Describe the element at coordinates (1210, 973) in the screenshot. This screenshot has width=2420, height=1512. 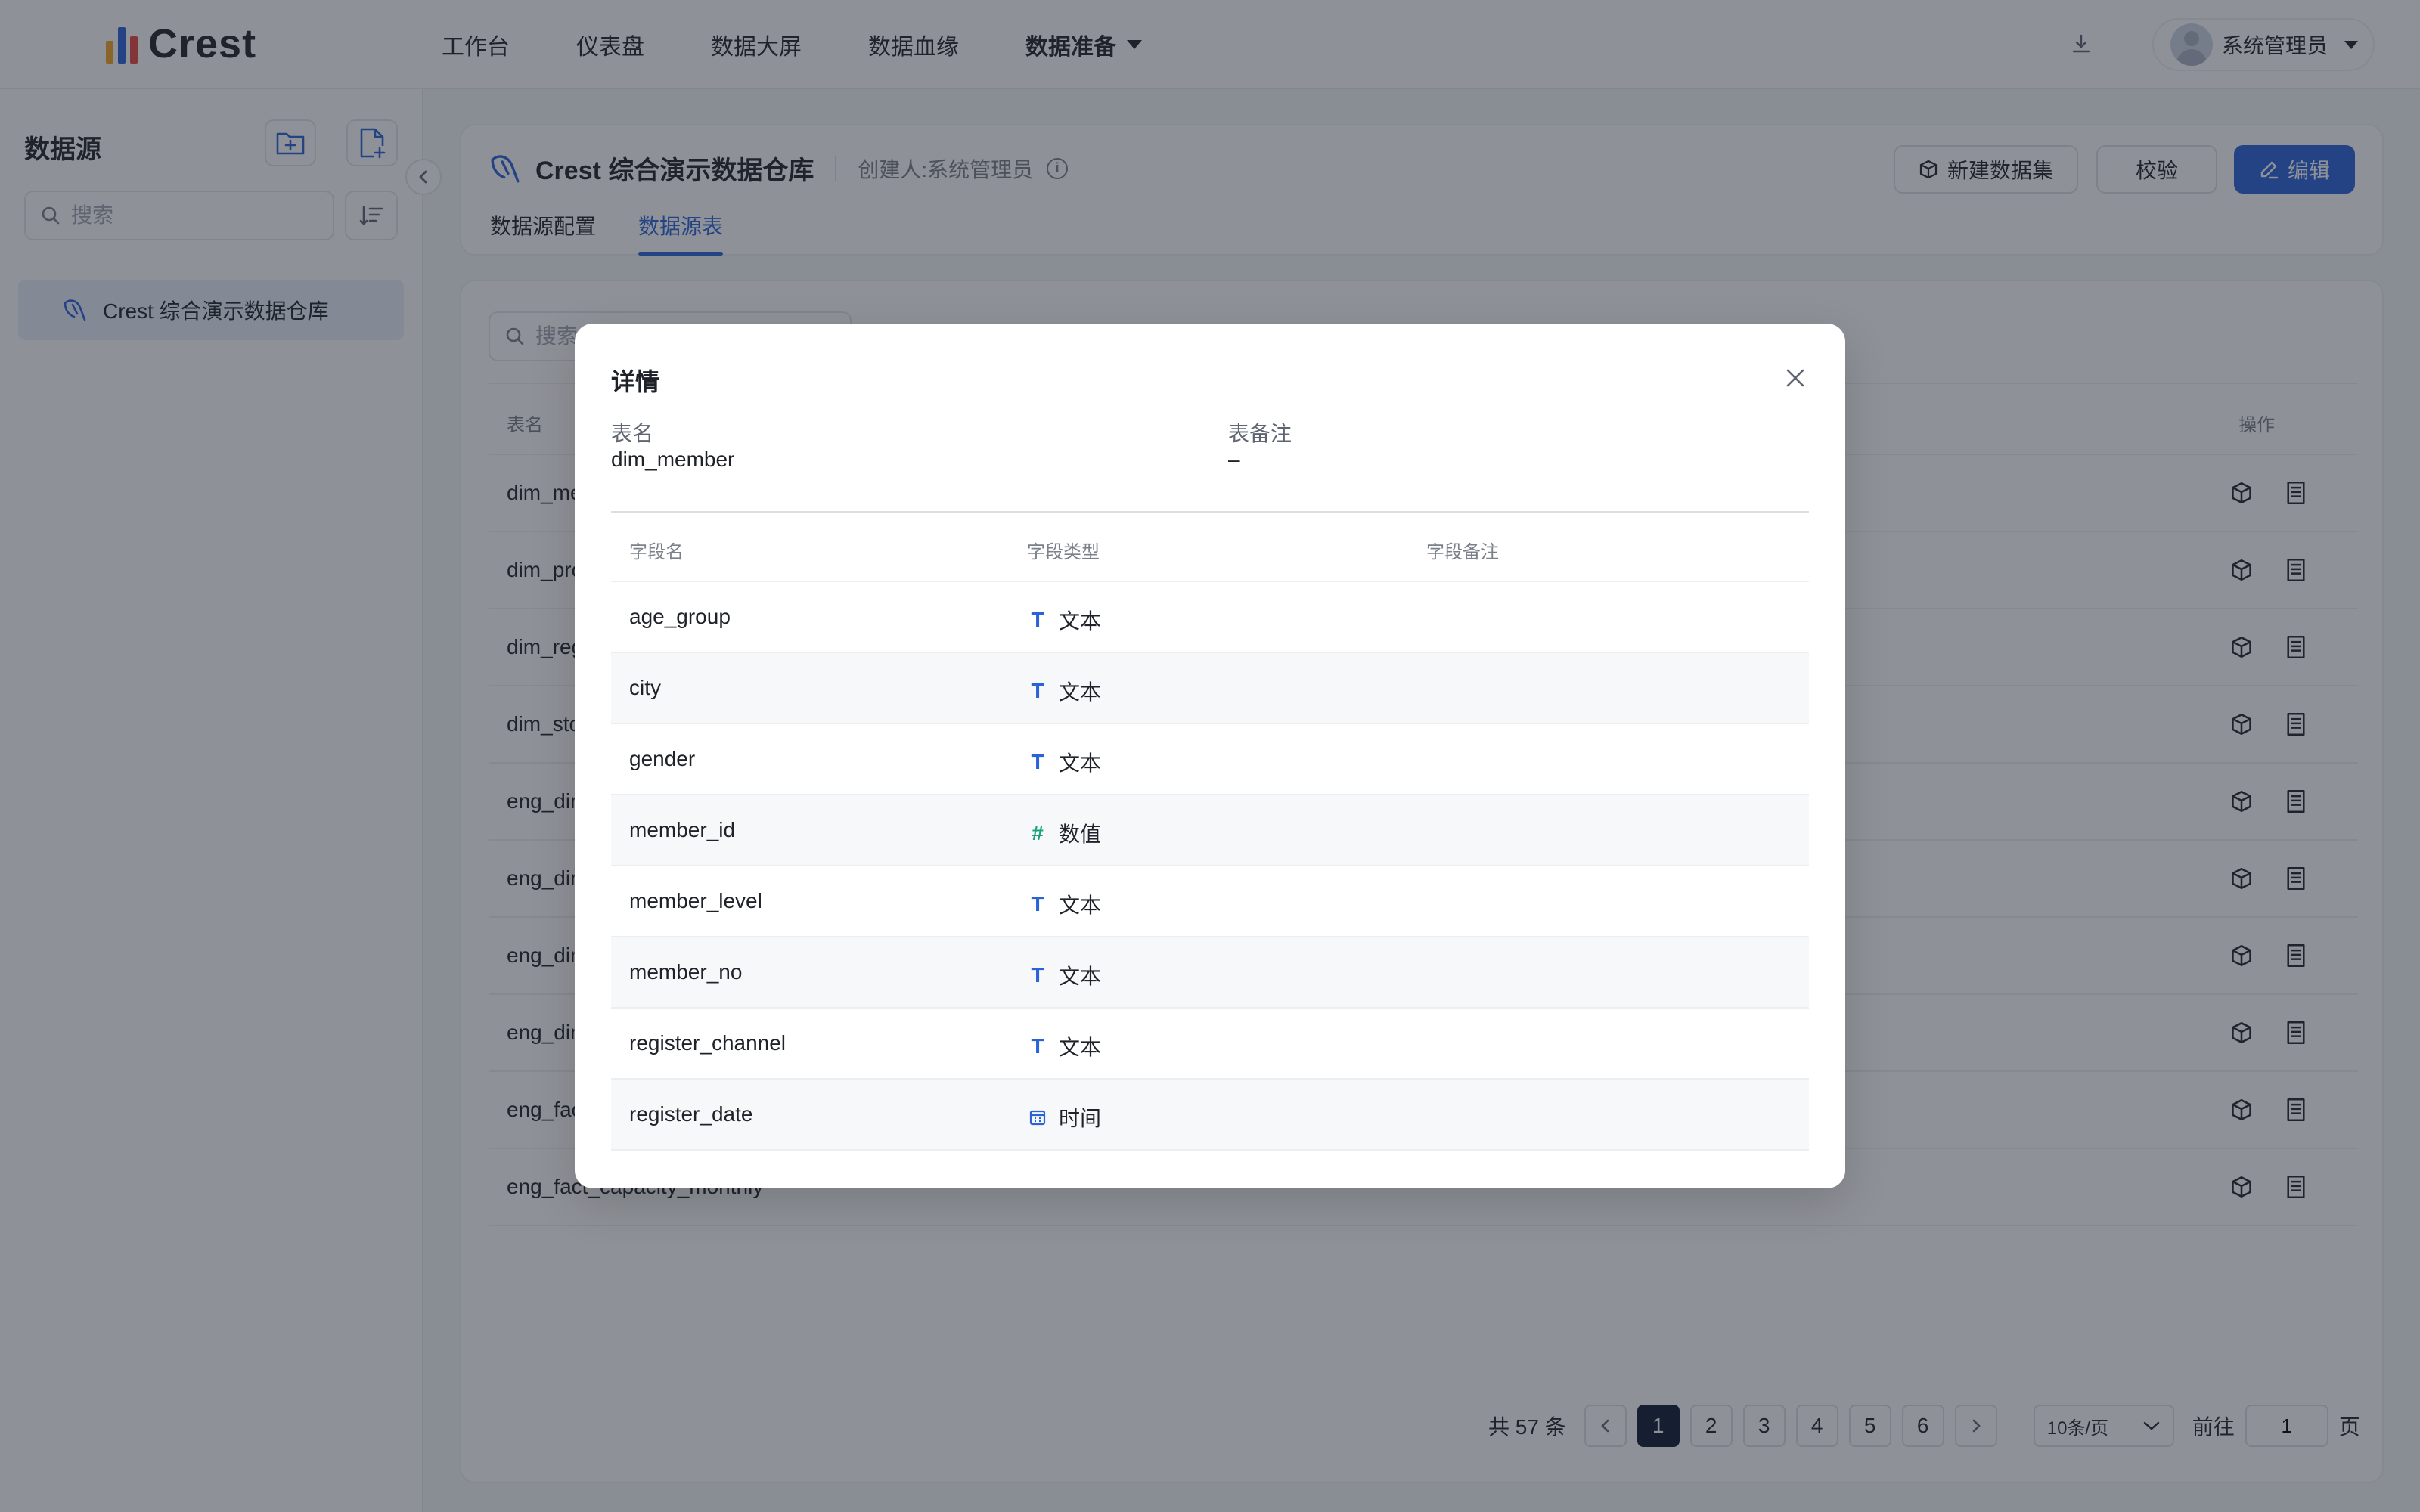
I see `field-row: member_no T 文本` at that location.